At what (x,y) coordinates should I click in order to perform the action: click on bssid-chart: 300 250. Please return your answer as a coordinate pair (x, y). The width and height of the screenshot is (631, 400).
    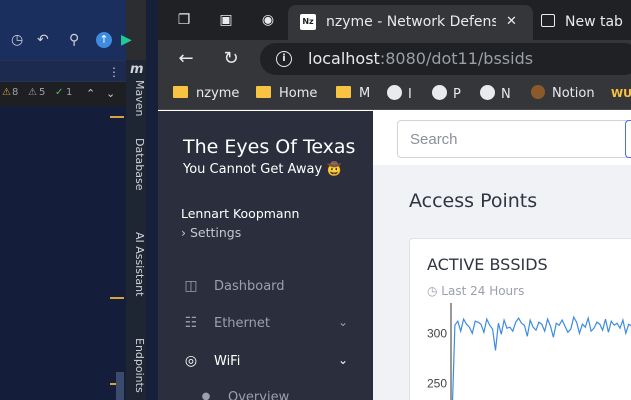
    Looking at the image, I should click on (520, 351).